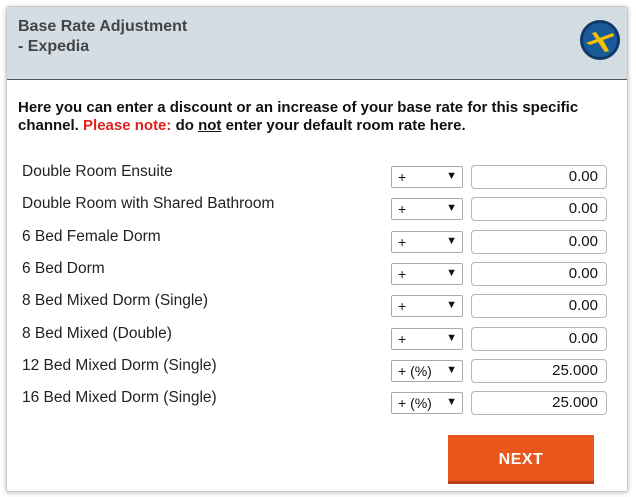  What do you see at coordinates (322, 175) in the screenshot?
I see `room-rate-row: Double Room Ensuite + ▼ 0.00` at bounding box center [322, 175].